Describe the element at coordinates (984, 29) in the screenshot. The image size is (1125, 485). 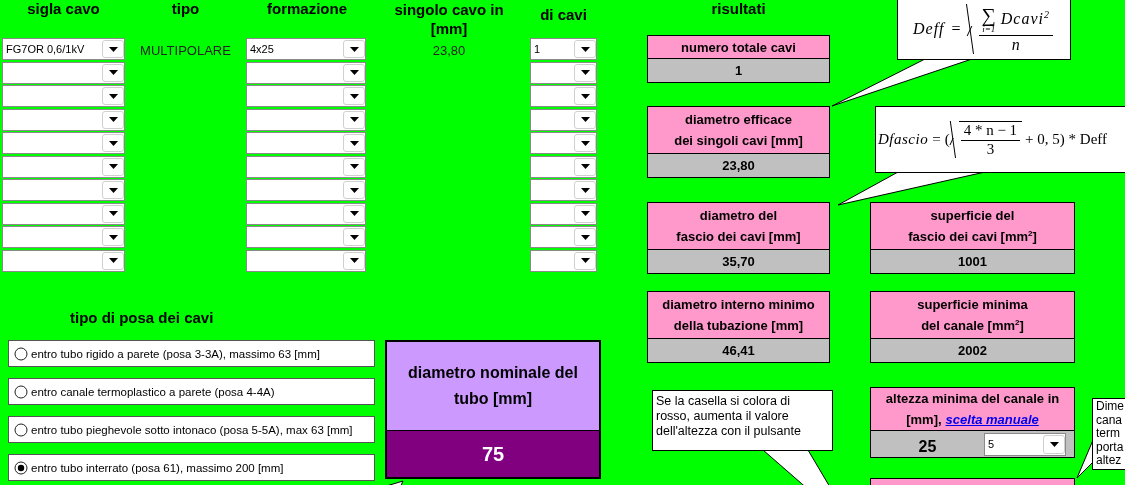
I see `formula: Deff = ∑ i=1 Dcavi$^{2}$ n` at that location.